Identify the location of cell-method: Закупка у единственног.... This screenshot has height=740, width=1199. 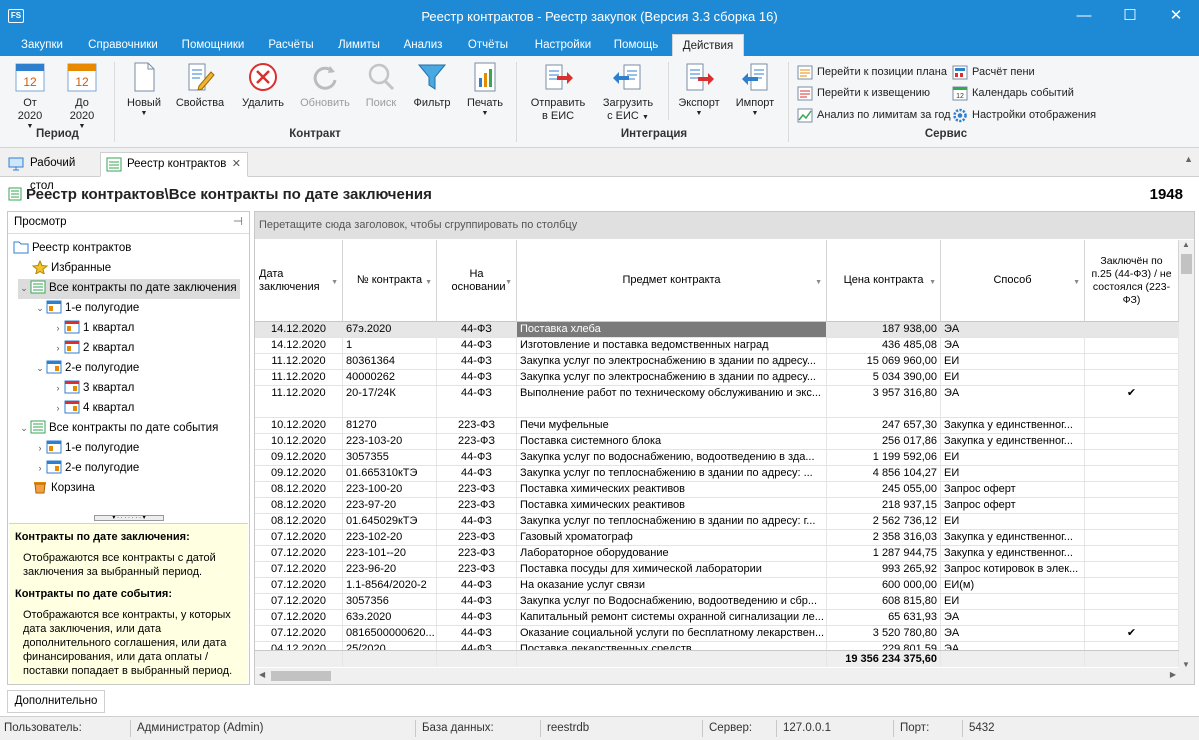
(1013, 553).